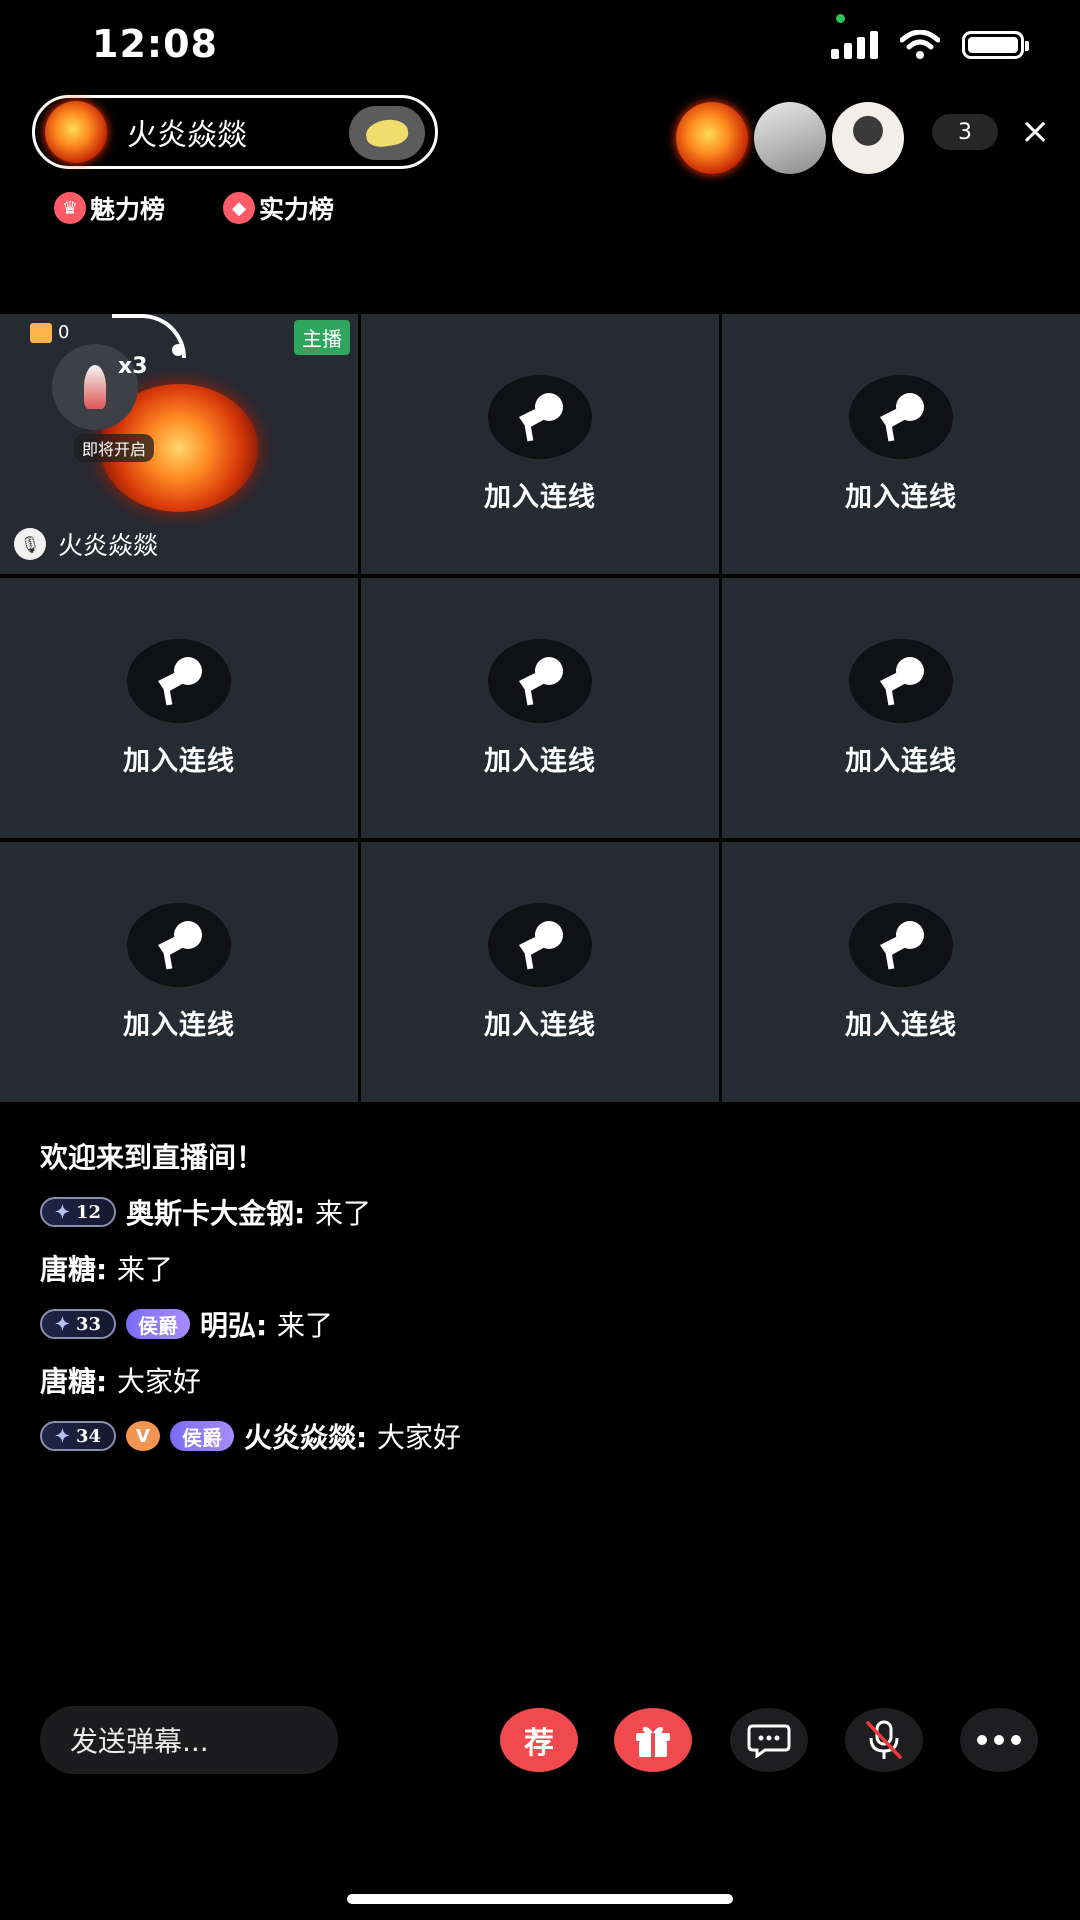  I want to click on follow-button, so click(387, 133).